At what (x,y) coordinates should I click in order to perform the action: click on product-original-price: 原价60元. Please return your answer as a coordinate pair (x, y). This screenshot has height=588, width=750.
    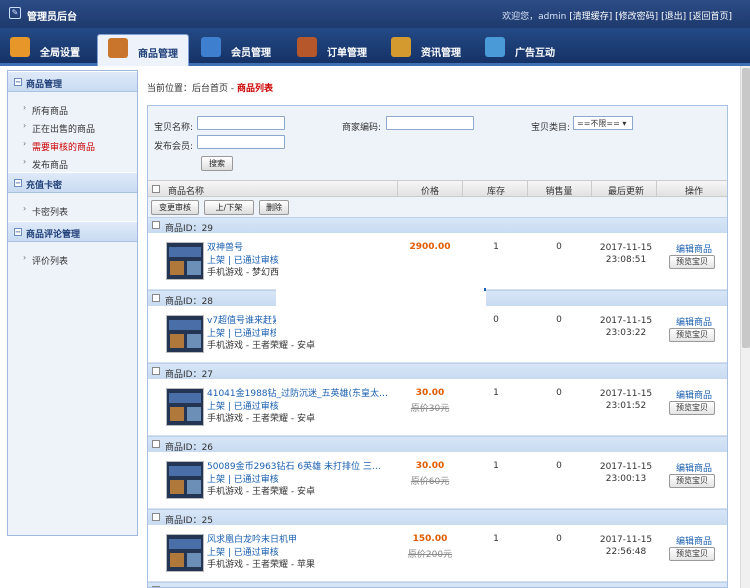
    Looking at the image, I should click on (430, 482).